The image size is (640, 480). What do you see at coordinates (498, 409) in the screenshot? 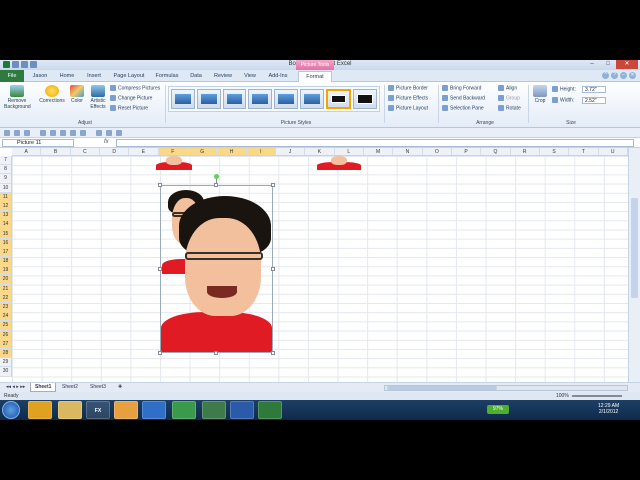
I see `battery-indicator: 97%` at bounding box center [498, 409].